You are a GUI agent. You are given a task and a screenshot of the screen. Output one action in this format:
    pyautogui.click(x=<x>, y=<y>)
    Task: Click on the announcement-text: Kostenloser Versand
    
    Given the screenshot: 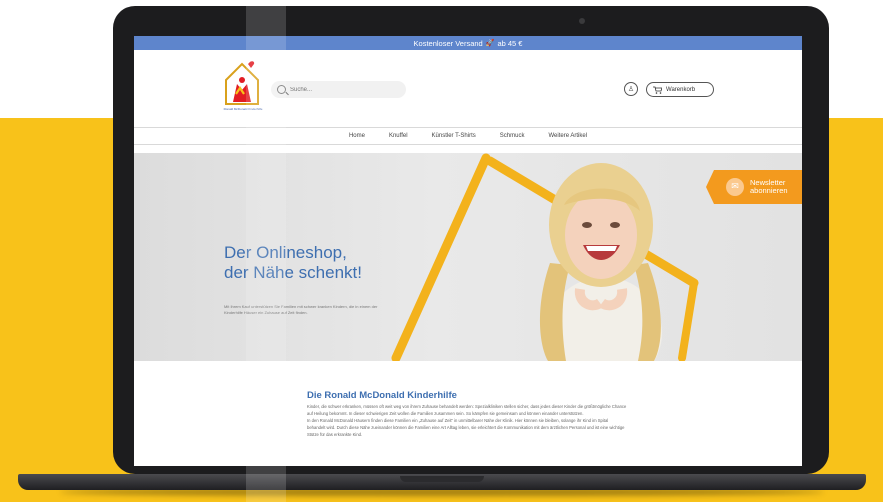 What is the action you would take?
    pyautogui.click(x=448, y=43)
    